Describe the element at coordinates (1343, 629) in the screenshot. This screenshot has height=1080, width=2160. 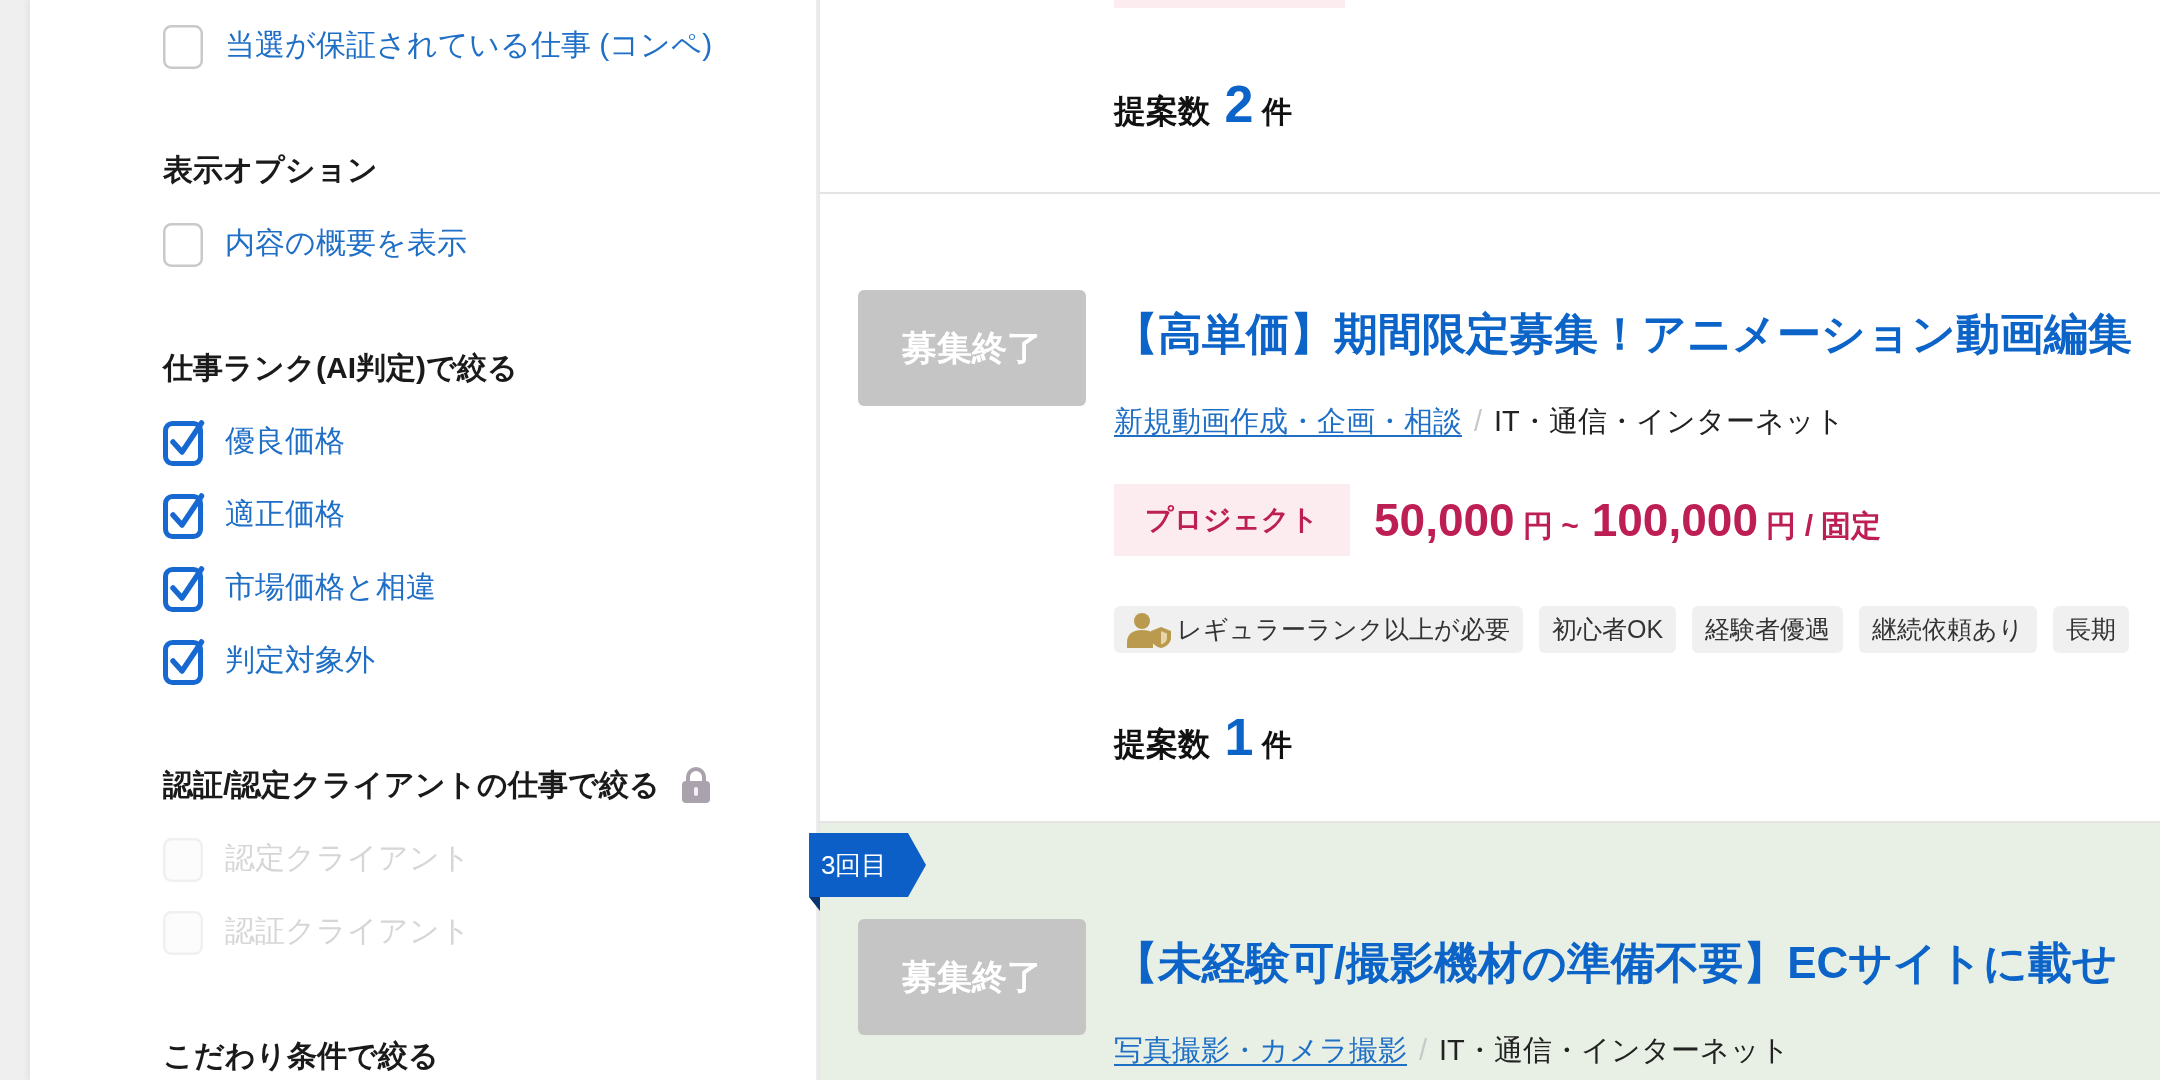
I see `tag-label: レギュラーランク以上が必要` at that location.